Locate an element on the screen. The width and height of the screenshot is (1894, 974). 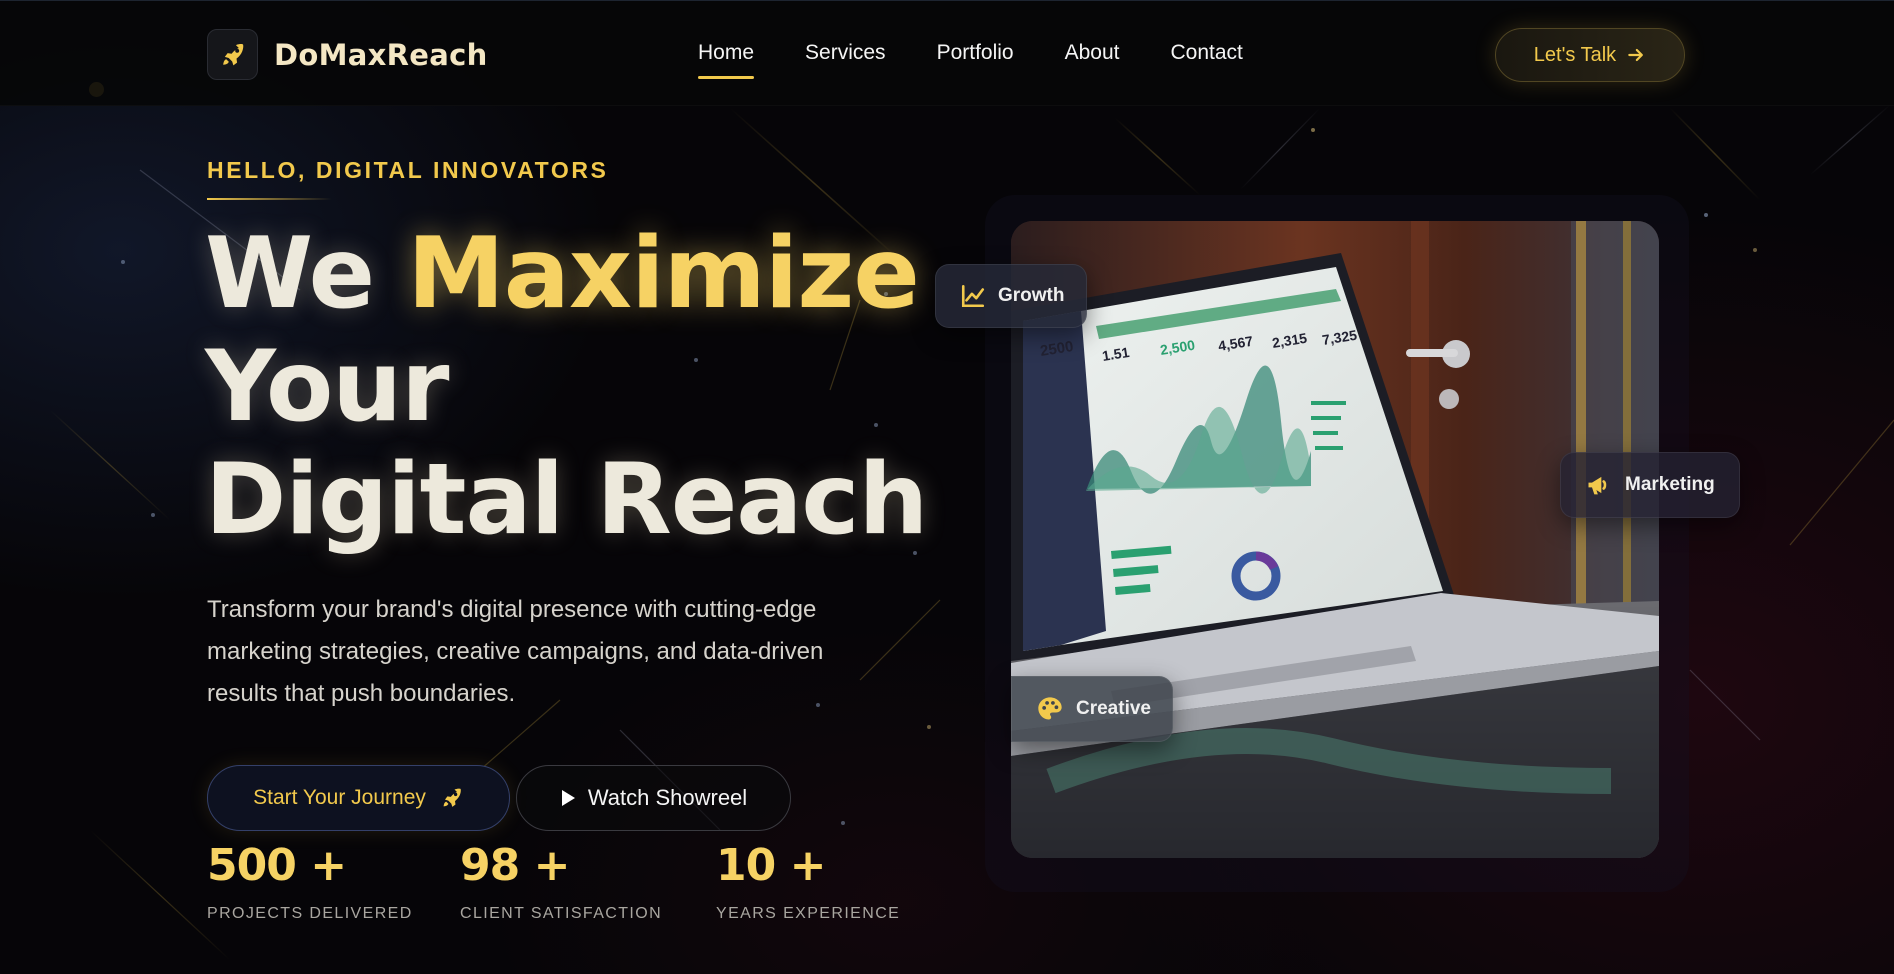
hero-eyebrow: HELLO, DIGITAL INNOVATORS is located at coordinates (408, 170).